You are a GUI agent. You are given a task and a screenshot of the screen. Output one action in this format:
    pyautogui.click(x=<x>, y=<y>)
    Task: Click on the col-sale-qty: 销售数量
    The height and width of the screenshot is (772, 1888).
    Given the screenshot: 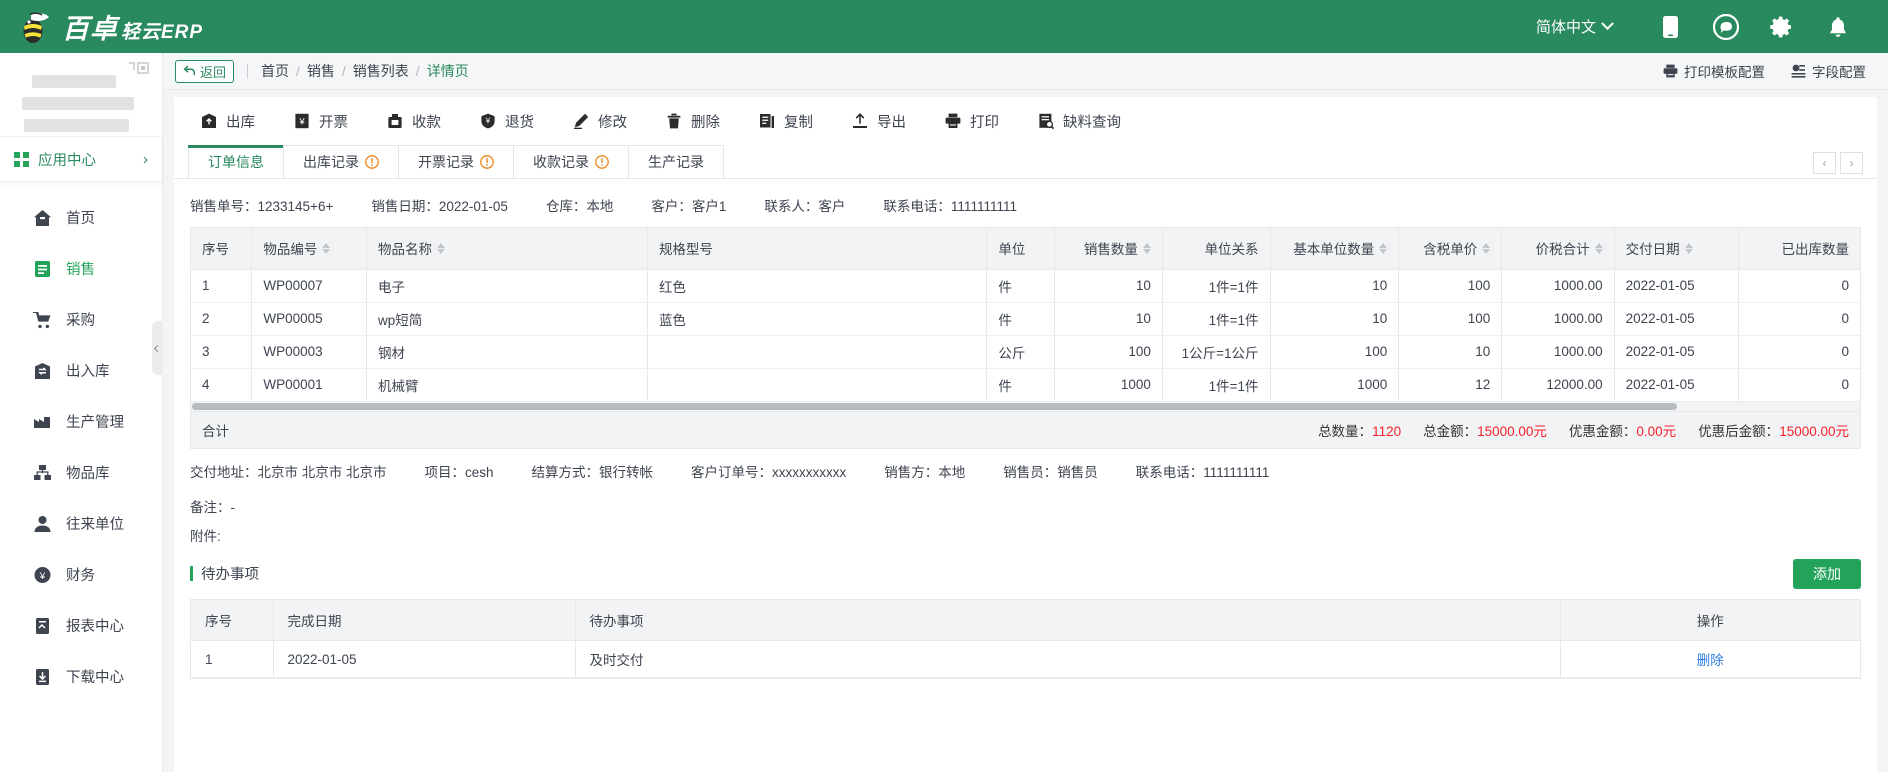 What is the action you would take?
    pyautogui.click(x=1108, y=249)
    